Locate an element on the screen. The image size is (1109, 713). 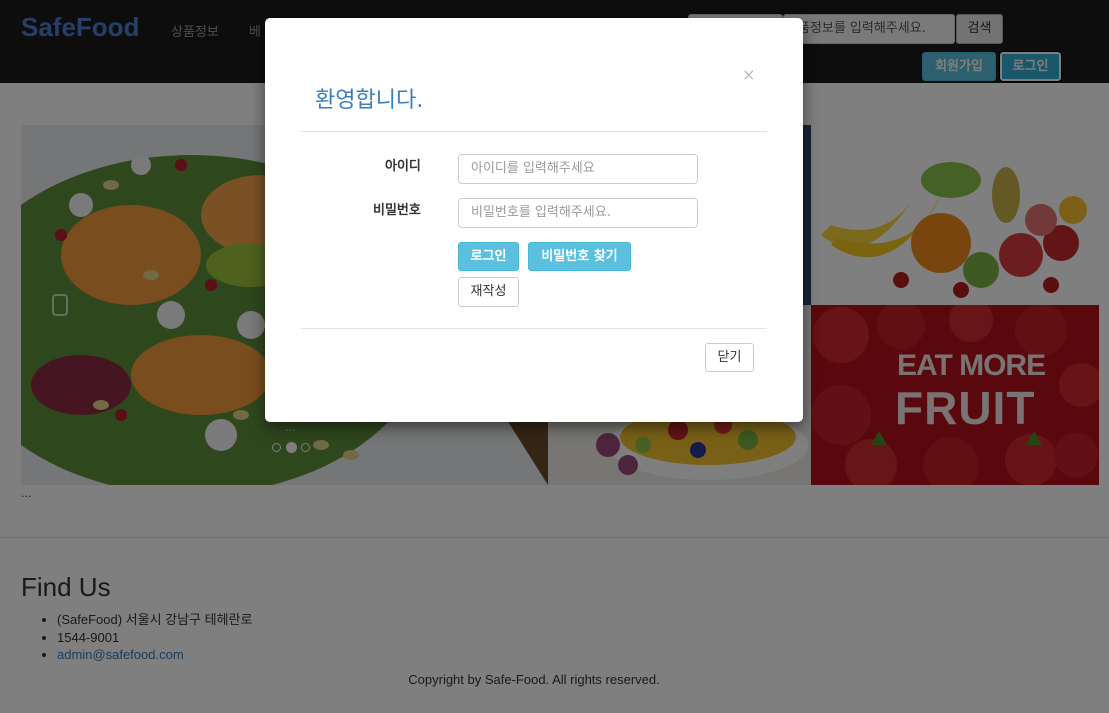
close-icon: × is located at coordinates (748, 74).